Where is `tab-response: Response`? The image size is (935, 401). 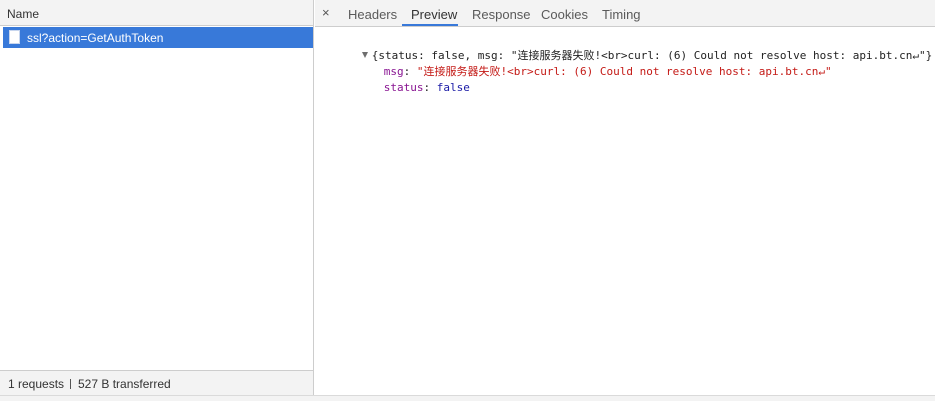
tab-response: Response is located at coordinates (501, 14).